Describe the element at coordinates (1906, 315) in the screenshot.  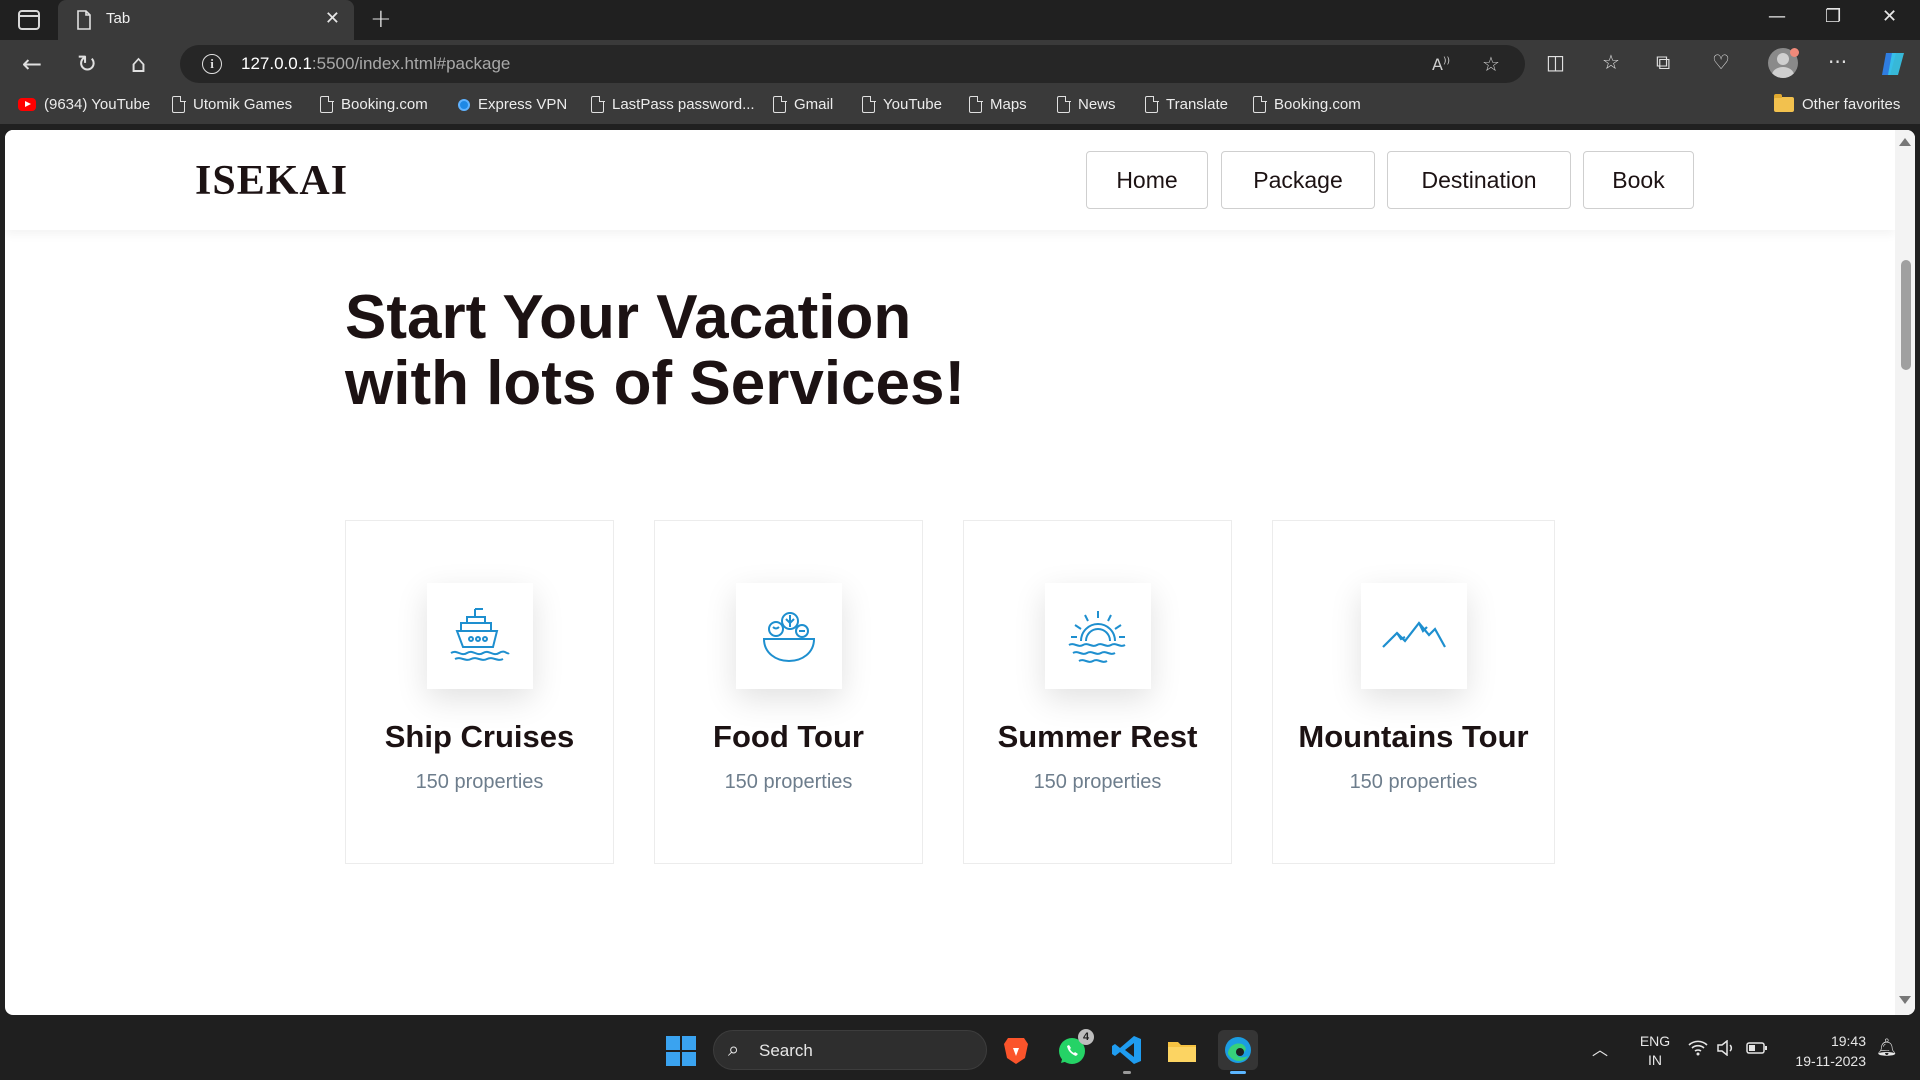
I see `scrollbar-thumb` at that location.